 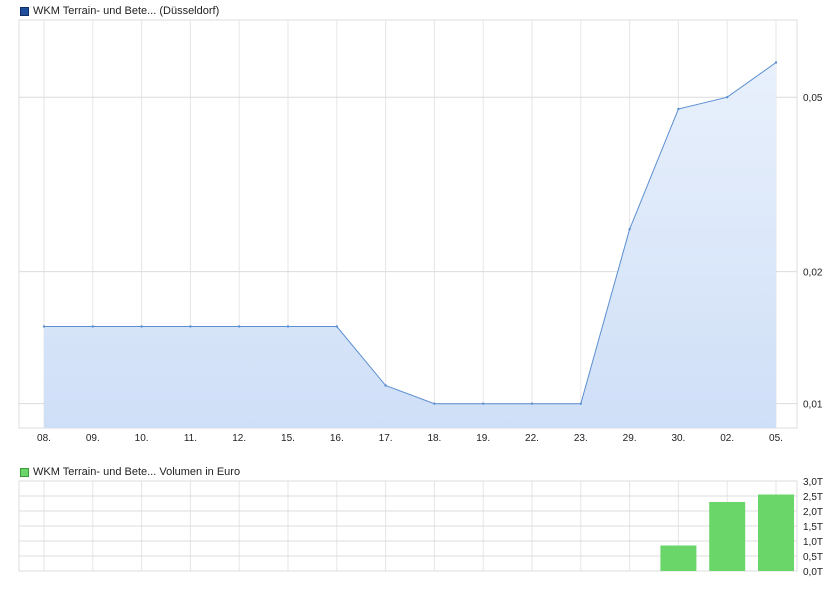 What do you see at coordinates (813, 512) in the screenshot?
I see `volume-ytick-label: 2,0T` at bounding box center [813, 512].